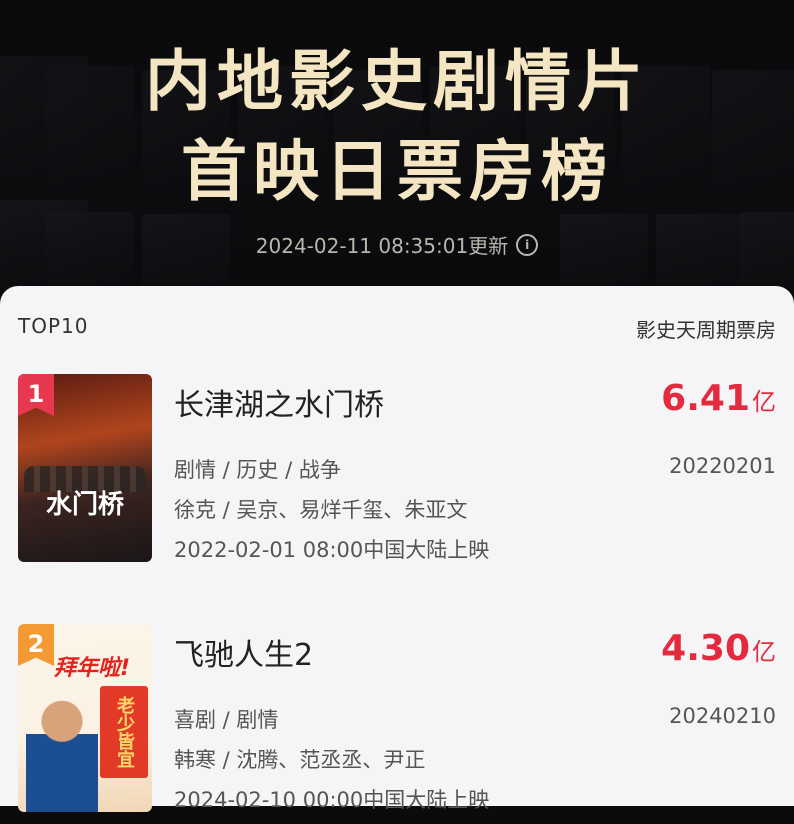  Describe the element at coordinates (300, 760) in the screenshot. I see `movie-cast: 韩寒 / 沈腾、范丞丞、尹正` at that location.